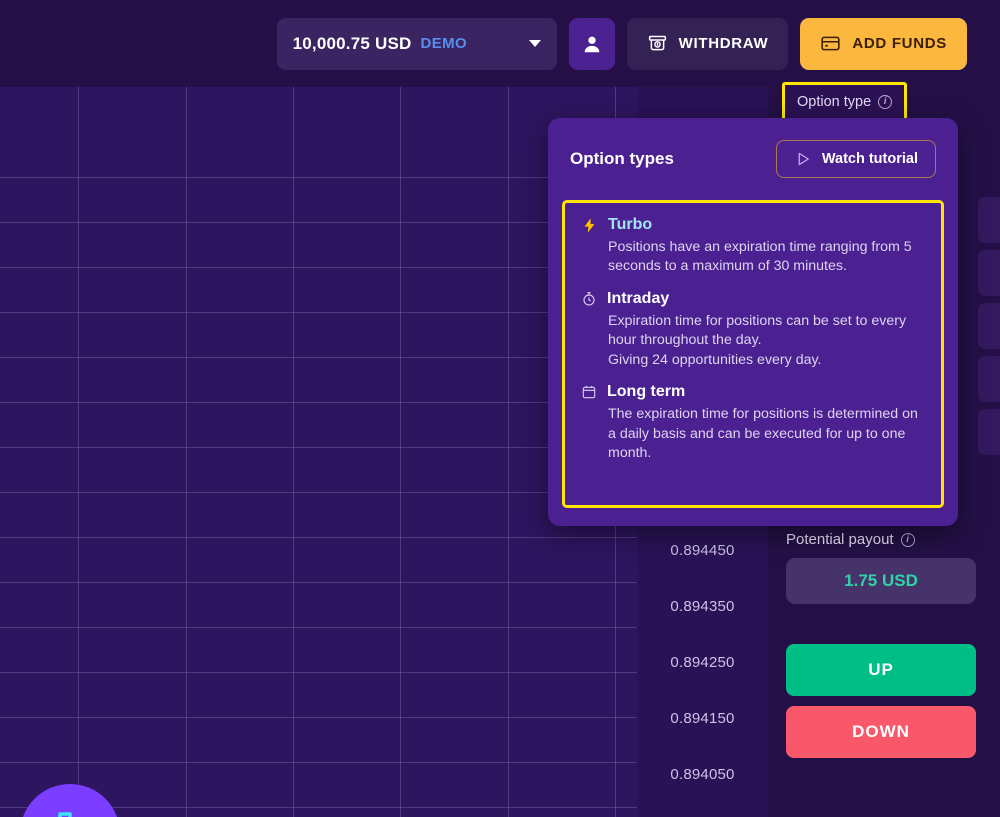 This screenshot has height=817, width=1000. I want to click on price-tick: 0.894450, so click(702, 550).